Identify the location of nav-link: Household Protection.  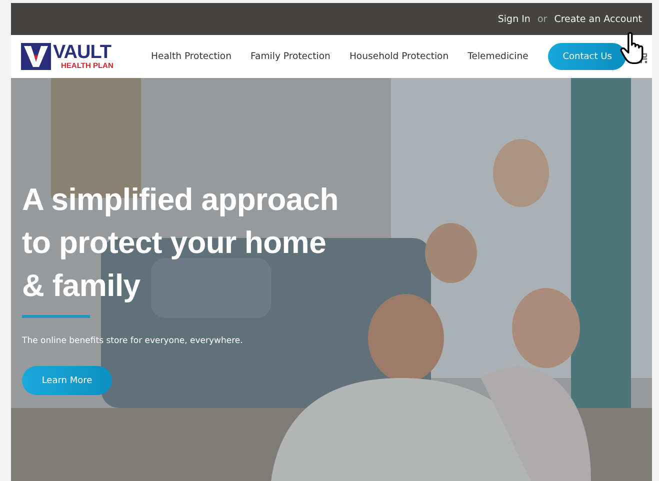
(399, 56).